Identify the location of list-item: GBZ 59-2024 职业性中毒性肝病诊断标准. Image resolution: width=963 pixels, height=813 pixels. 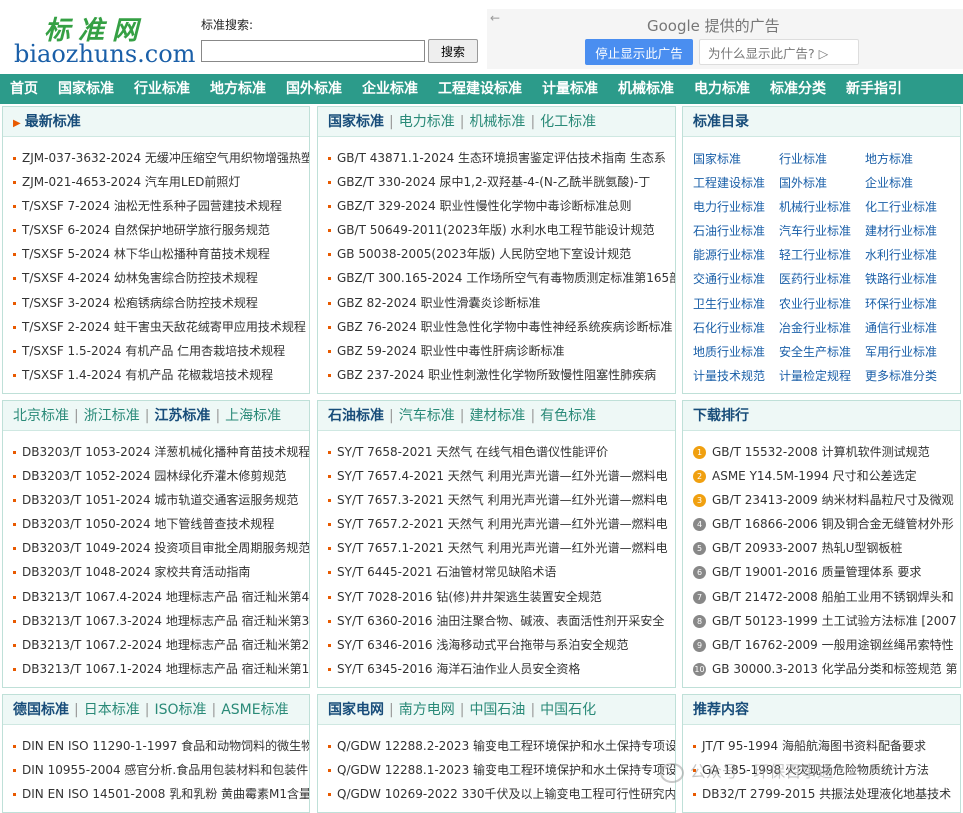
(501, 351).